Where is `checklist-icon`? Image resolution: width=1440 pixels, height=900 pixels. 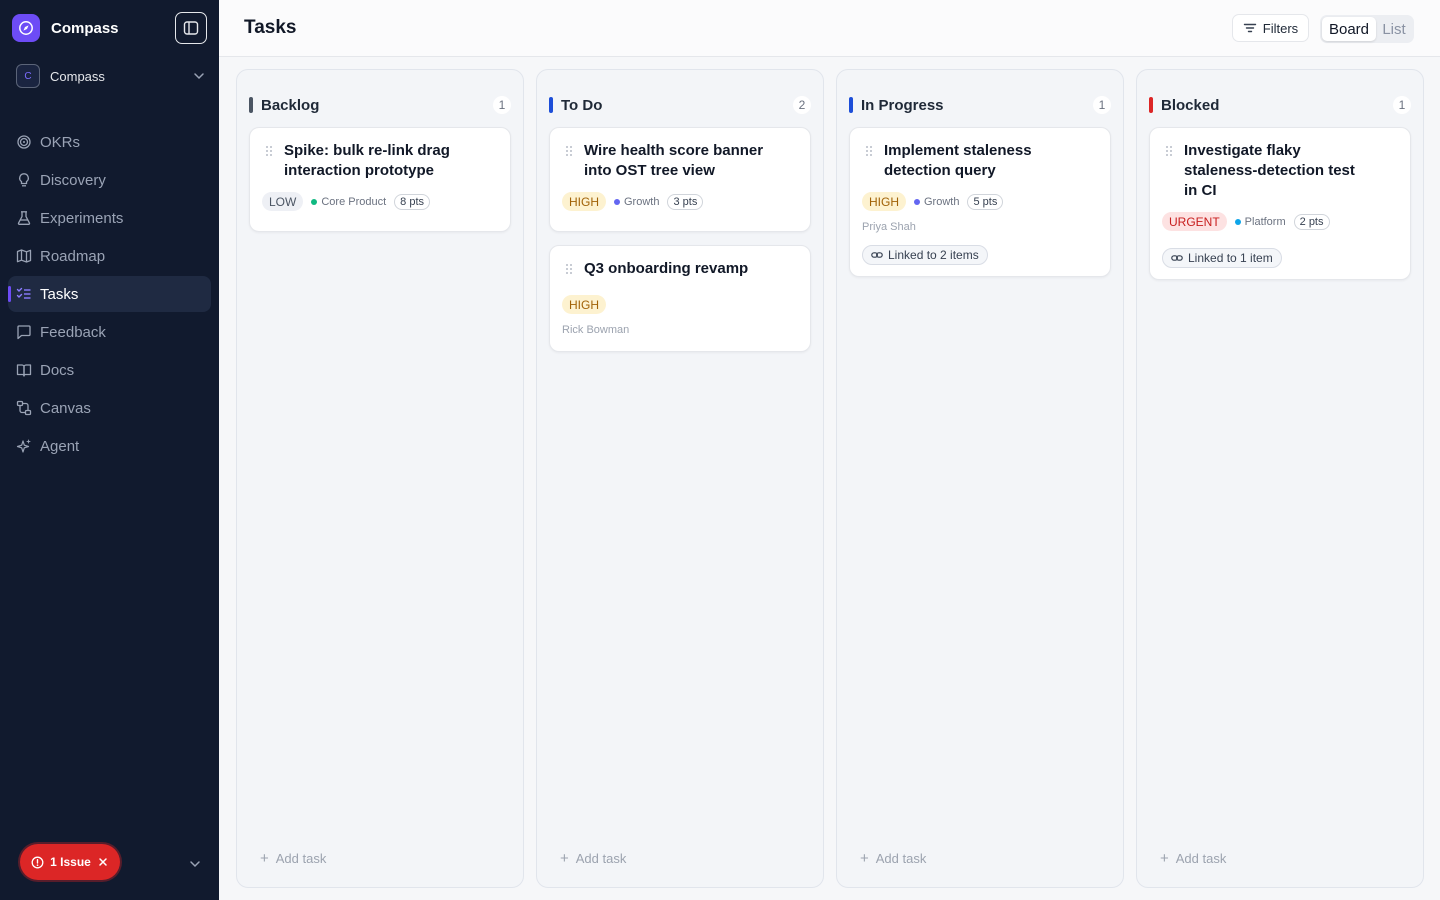 checklist-icon is located at coordinates (24, 294).